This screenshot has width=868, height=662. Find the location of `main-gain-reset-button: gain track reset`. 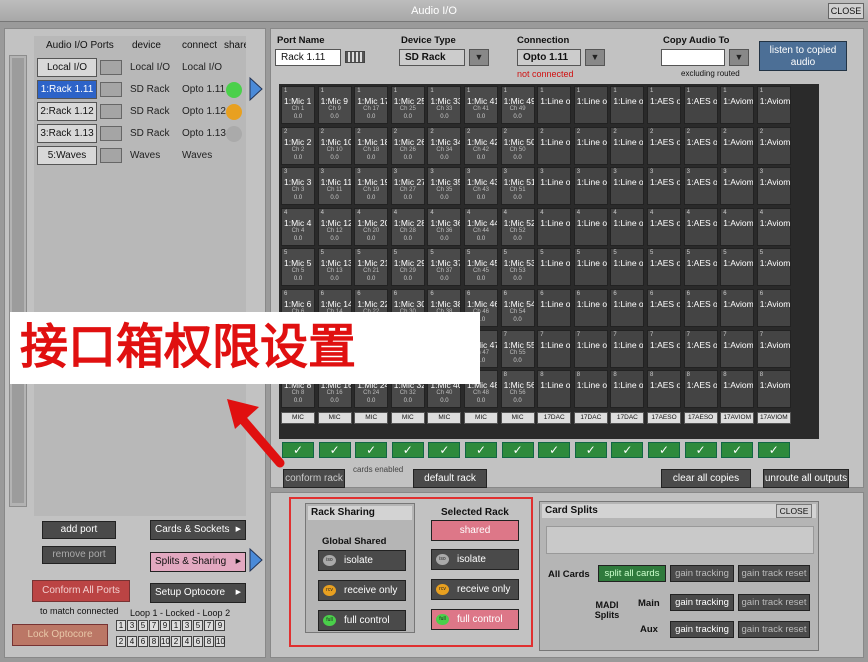

main-gain-reset-button: gain track reset is located at coordinates (774, 602).